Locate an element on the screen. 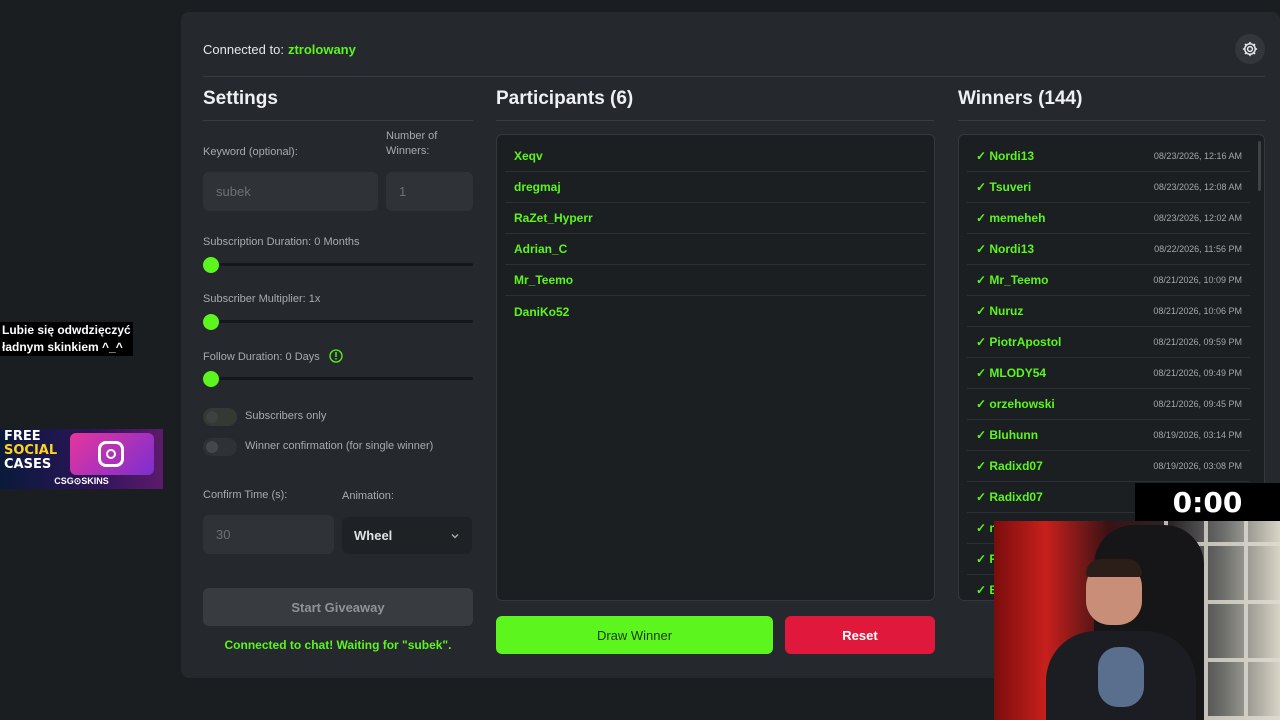  winner-name: ✓ Nuruz is located at coordinates (1000, 311).